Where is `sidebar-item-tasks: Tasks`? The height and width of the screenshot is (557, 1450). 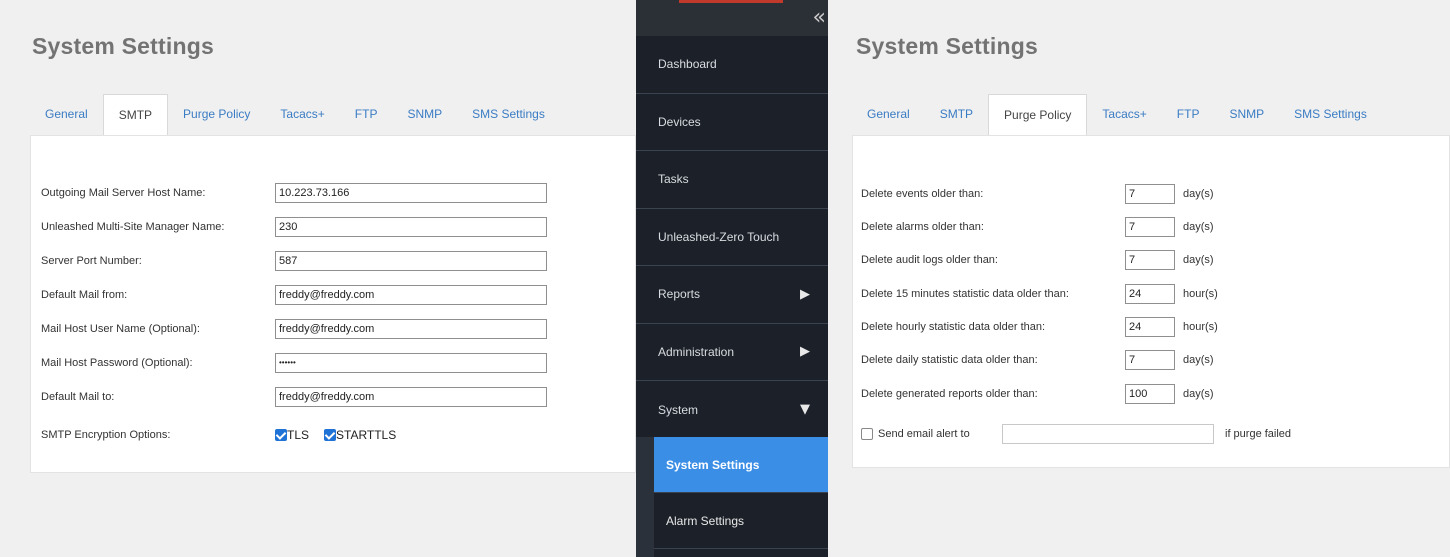 sidebar-item-tasks: Tasks is located at coordinates (732, 180).